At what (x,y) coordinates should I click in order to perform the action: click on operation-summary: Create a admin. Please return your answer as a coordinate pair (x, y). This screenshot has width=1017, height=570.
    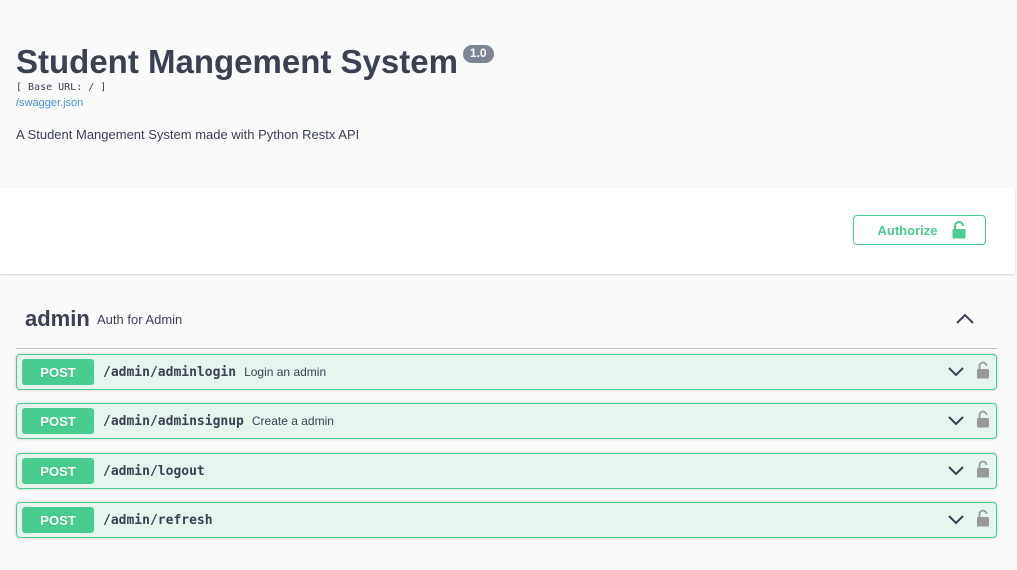
    Looking at the image, I should click on (292, 421).